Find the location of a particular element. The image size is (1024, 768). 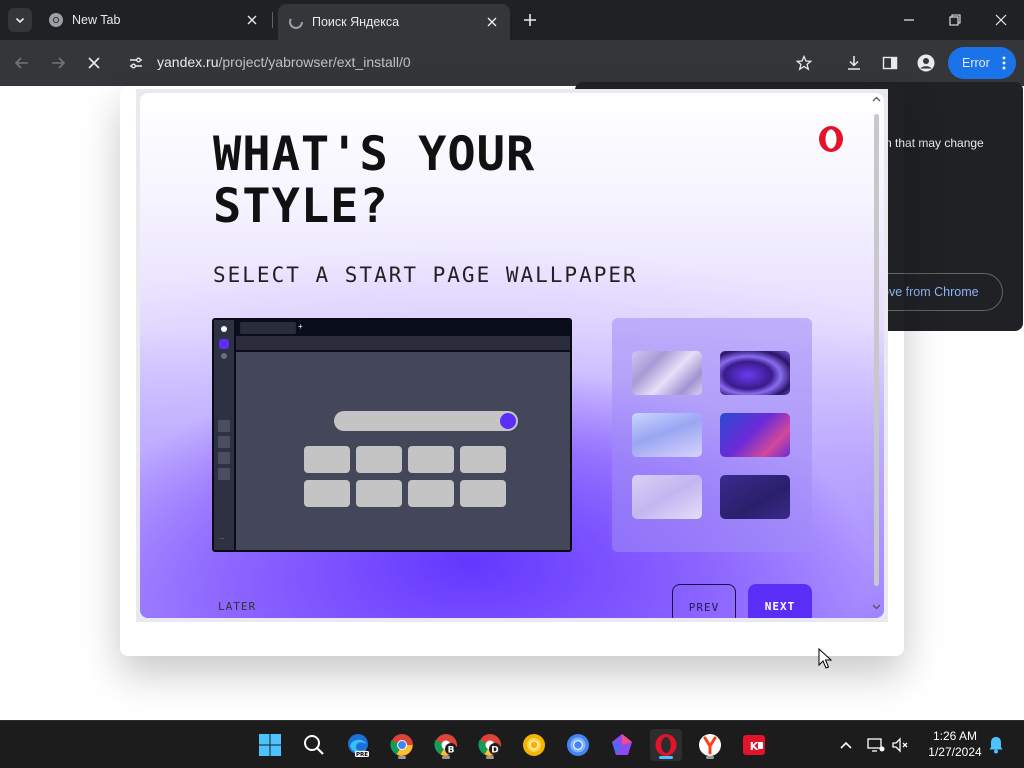

kaspersky-icon: K is located at coordinates (754, 745).